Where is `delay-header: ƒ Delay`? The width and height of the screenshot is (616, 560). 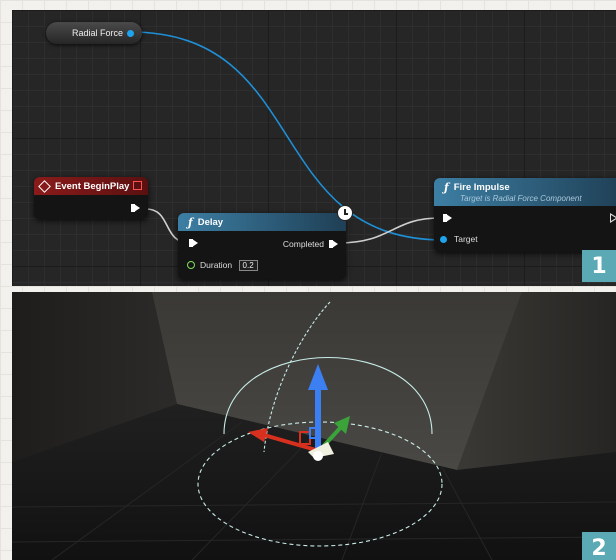 delay-header: ƒ Delay is located at coordinates (262, 222).